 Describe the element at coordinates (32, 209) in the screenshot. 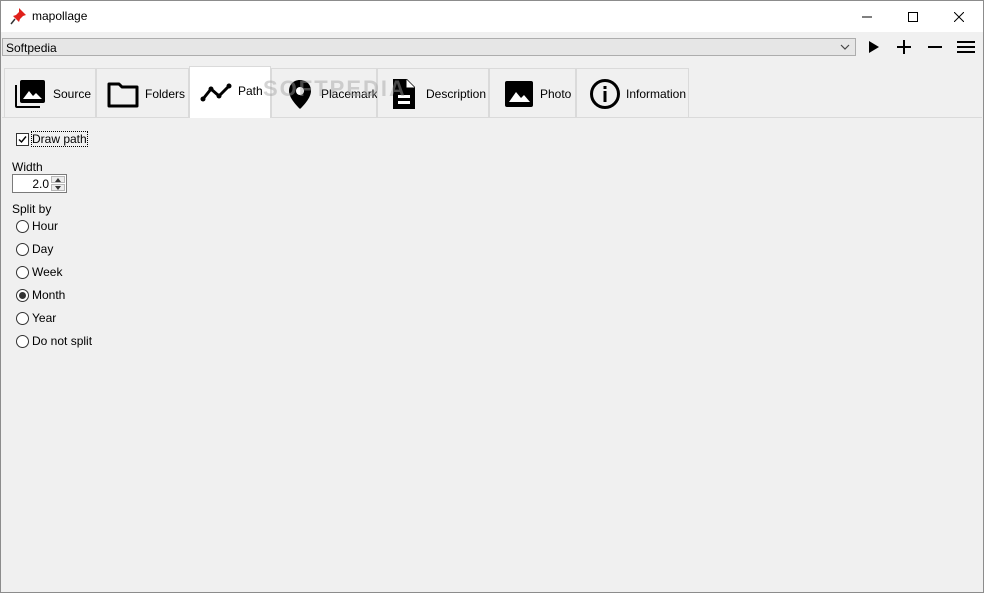

I see `split-by-label: Split by` at that location.